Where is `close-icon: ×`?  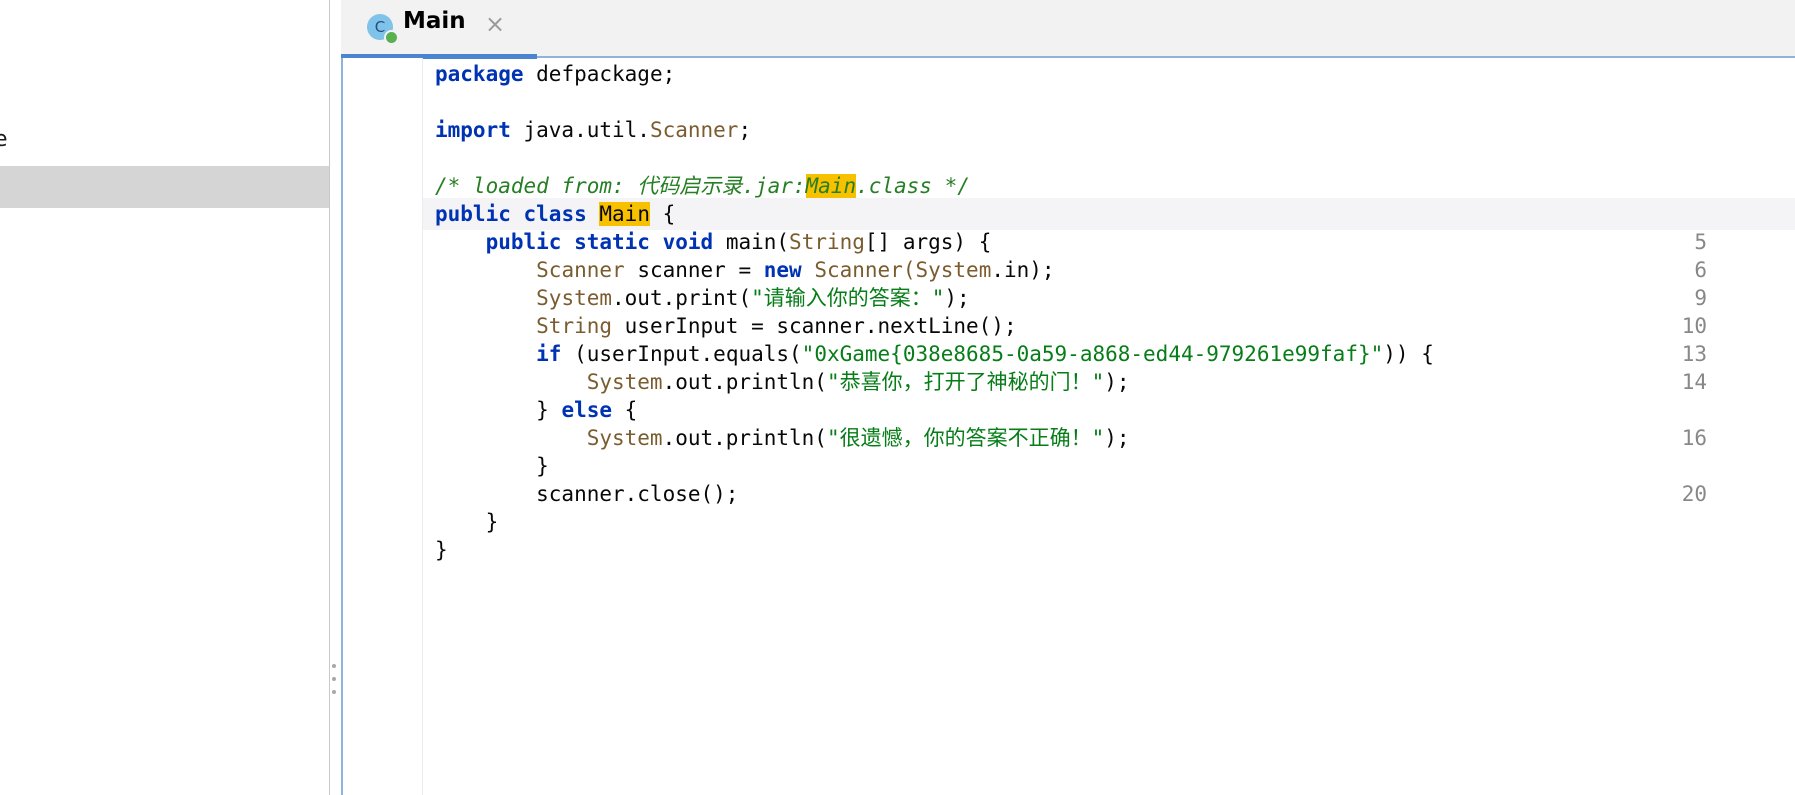 close-icon: × is located at coordinates (495, 24).